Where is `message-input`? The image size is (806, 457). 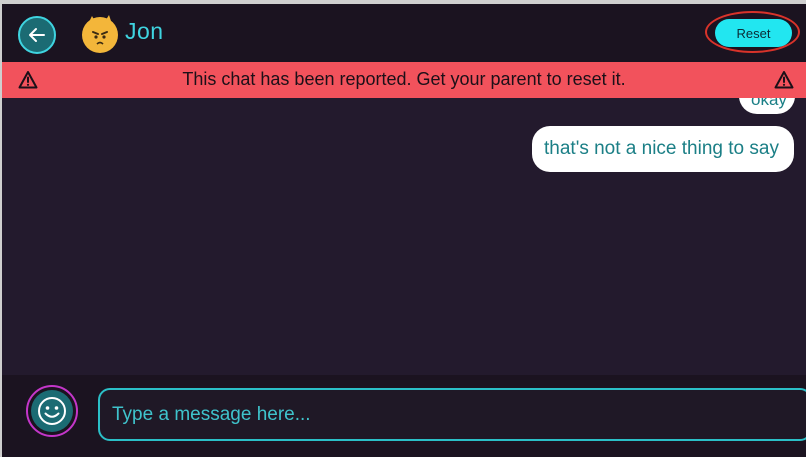 message-input is located at coordinates (452, 414).